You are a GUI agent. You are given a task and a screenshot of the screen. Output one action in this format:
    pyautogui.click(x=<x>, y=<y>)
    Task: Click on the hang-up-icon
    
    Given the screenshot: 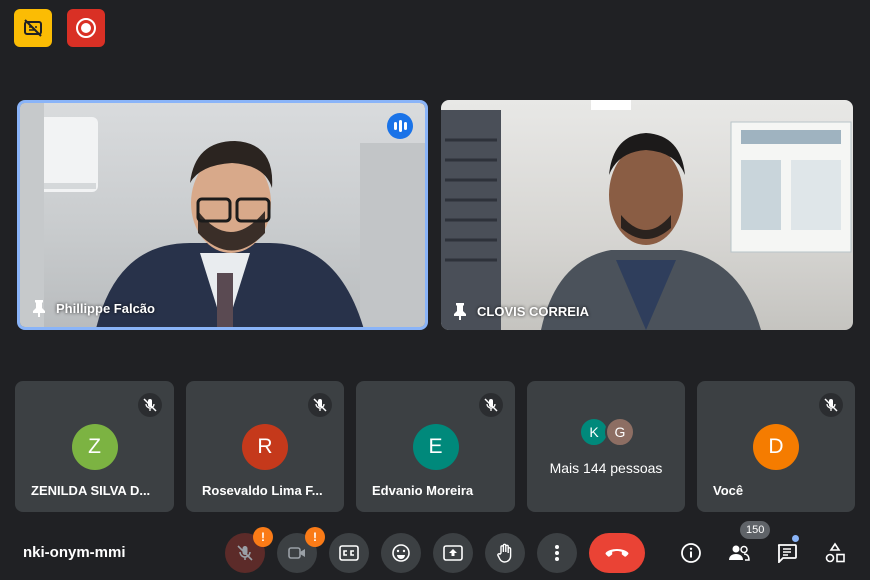 What is the action you would take?
    pyautogui.click(x=617, y=553)
    